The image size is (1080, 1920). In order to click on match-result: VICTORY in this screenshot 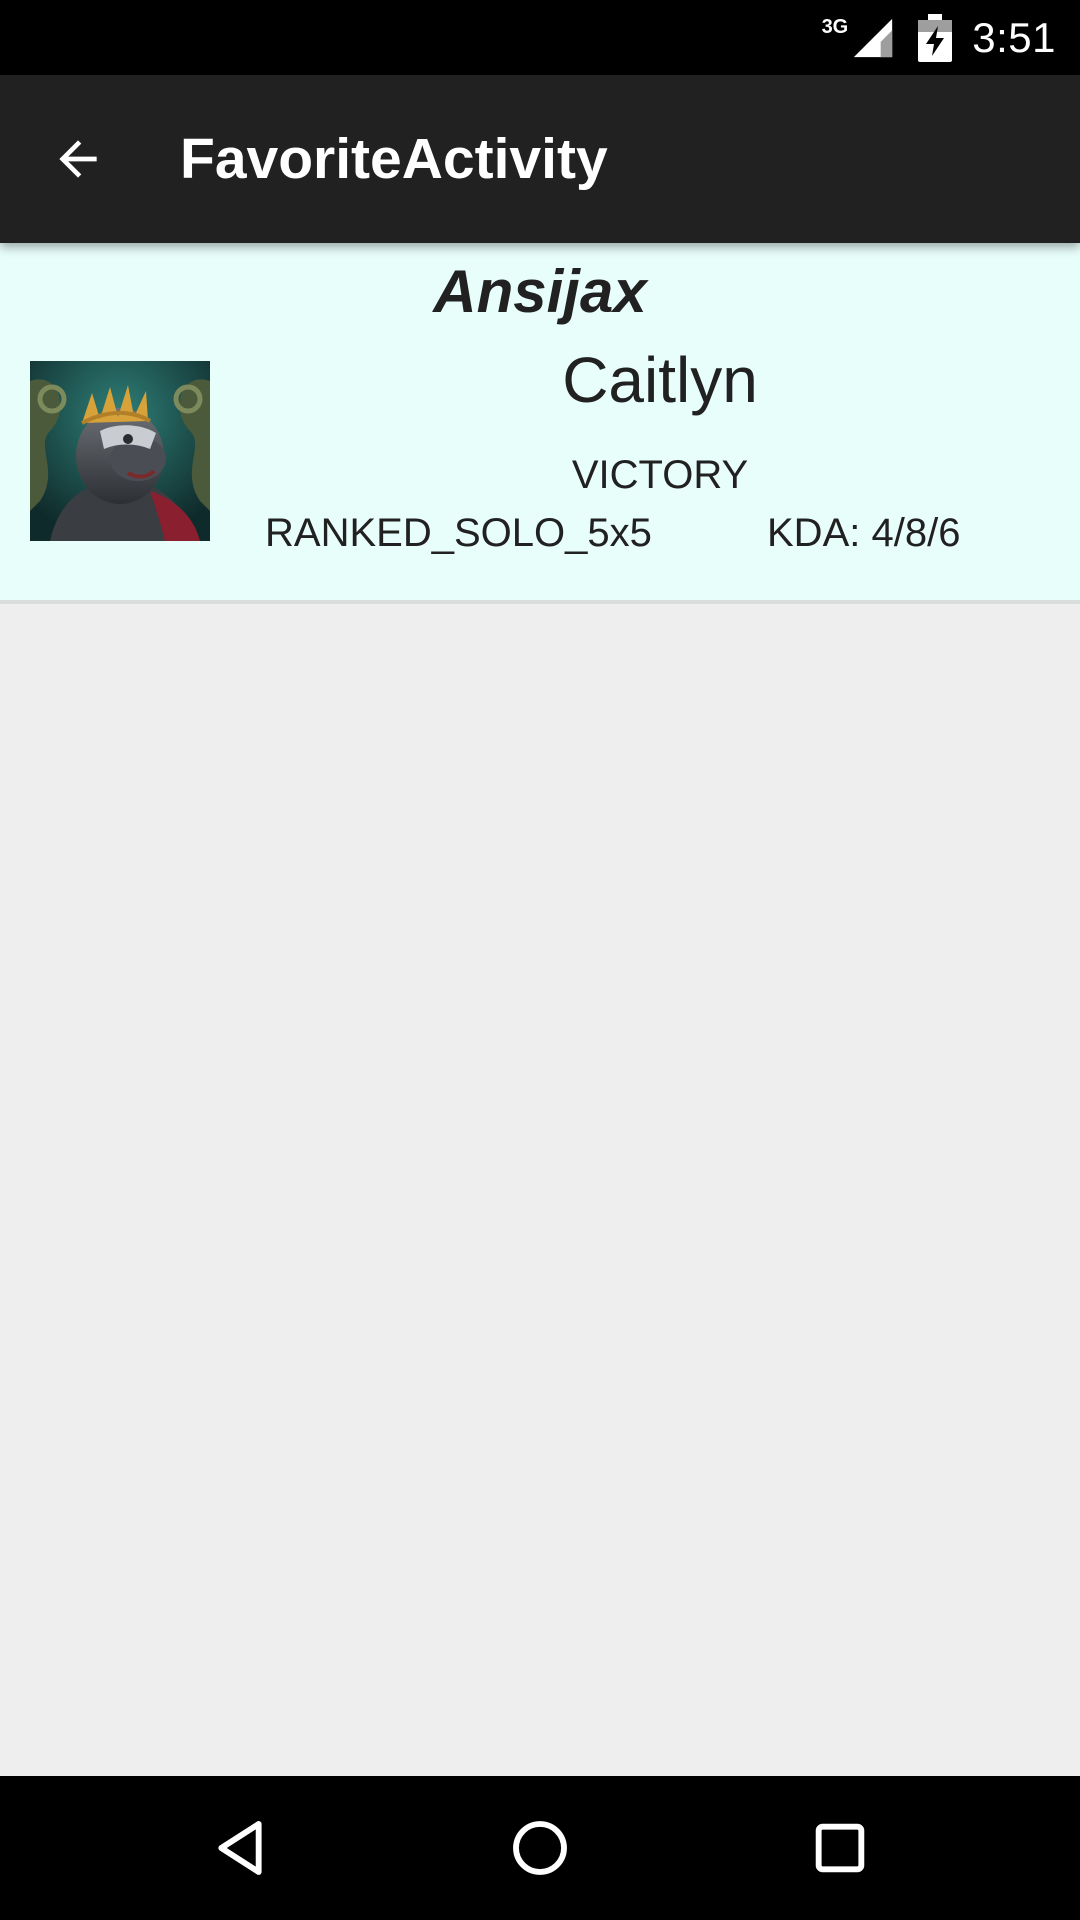, I will do `click(660, 475)`.